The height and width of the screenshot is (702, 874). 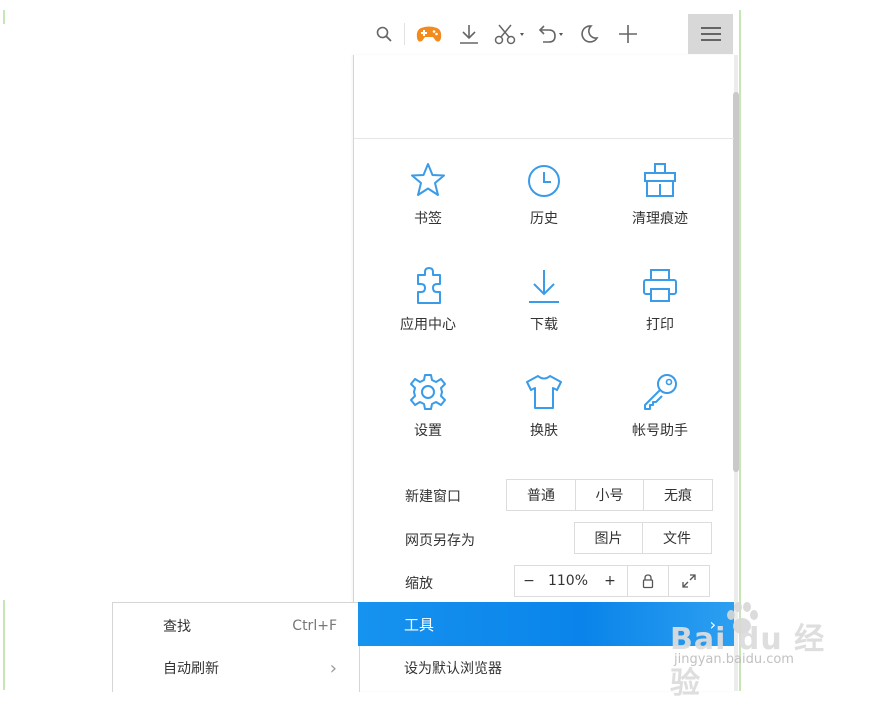 I want to click on night-mode-button, so click(x=589, y=34).